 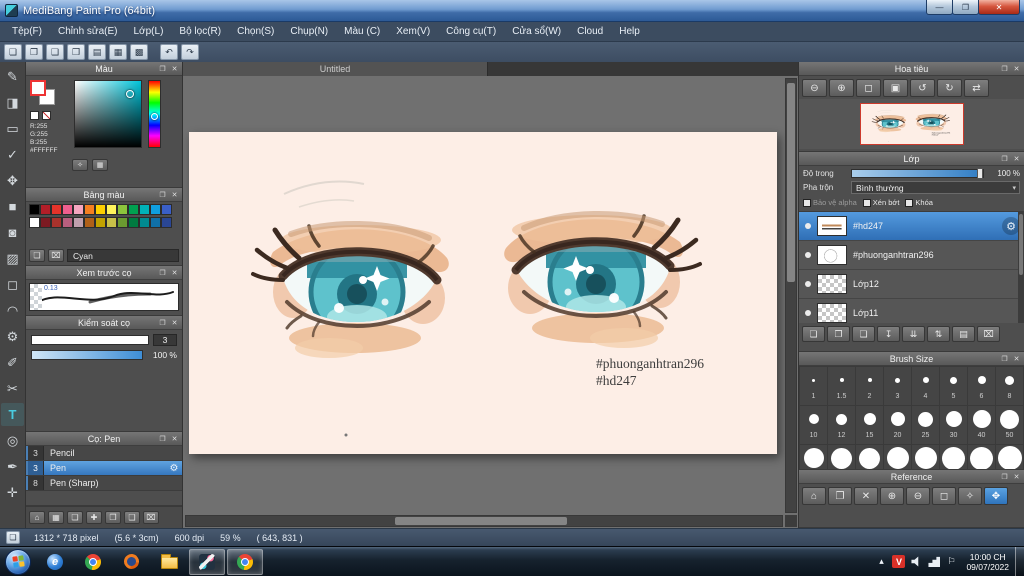 What do you see at coordinates (165, 340) in the screenshot?
I see `brush-size-value: 3` at bounding box center [165, 340].